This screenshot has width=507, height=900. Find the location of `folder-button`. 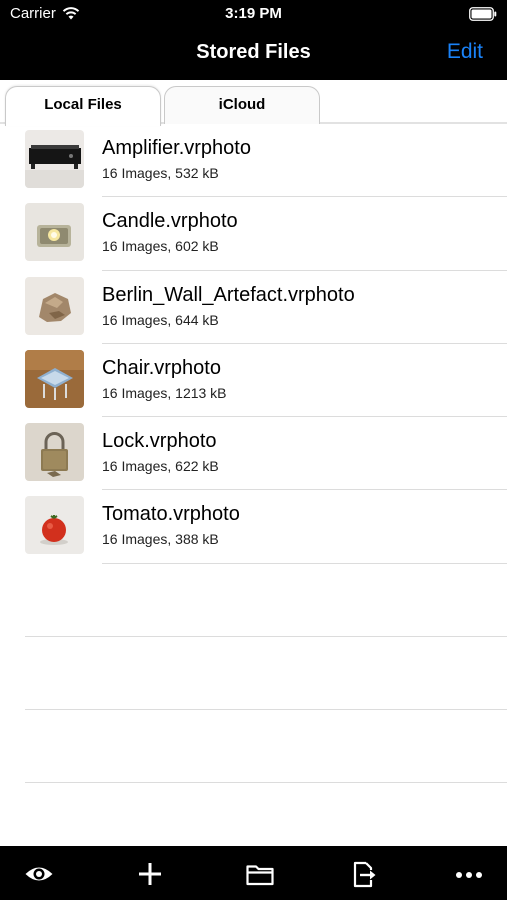

folder-button is located at coordinates (260, 874).